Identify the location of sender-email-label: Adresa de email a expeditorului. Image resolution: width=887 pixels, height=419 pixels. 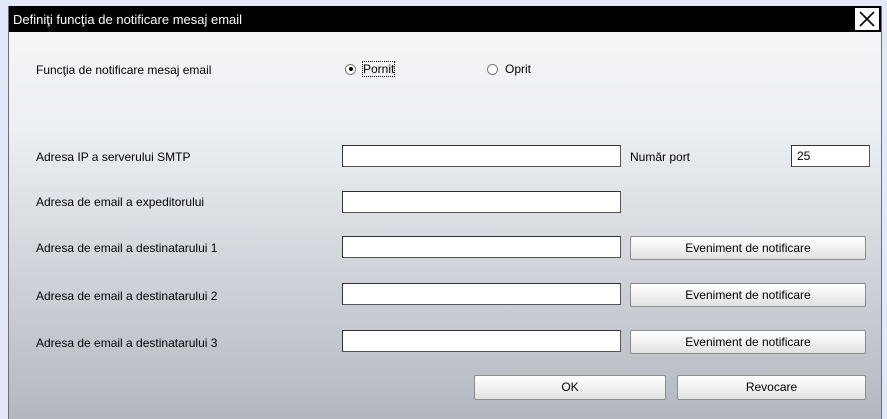
(120, 202).